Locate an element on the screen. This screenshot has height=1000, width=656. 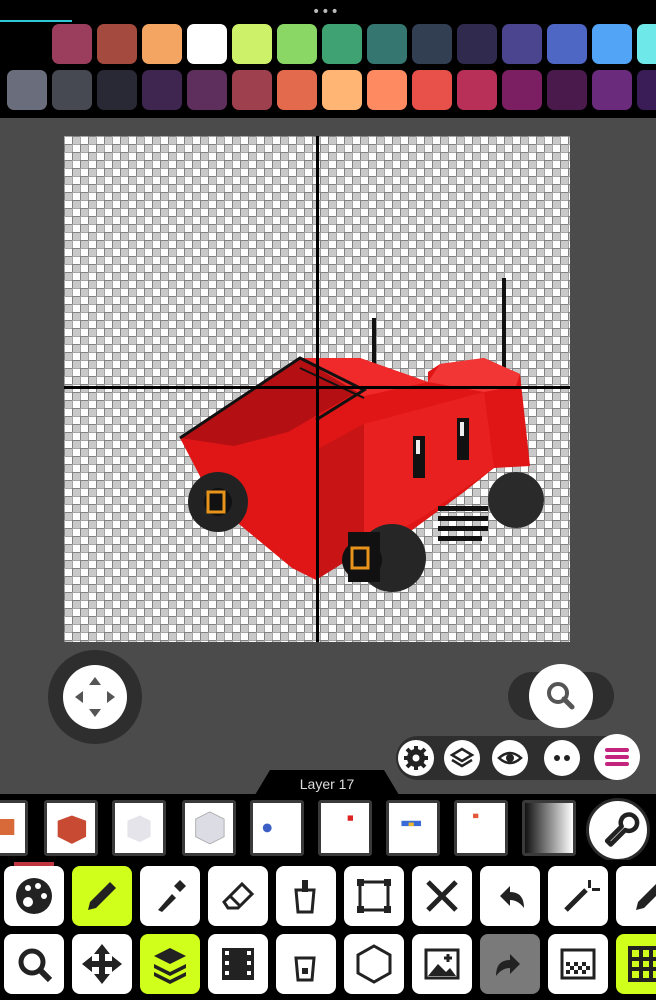
layers-icon is located at coordinates (170, 964).